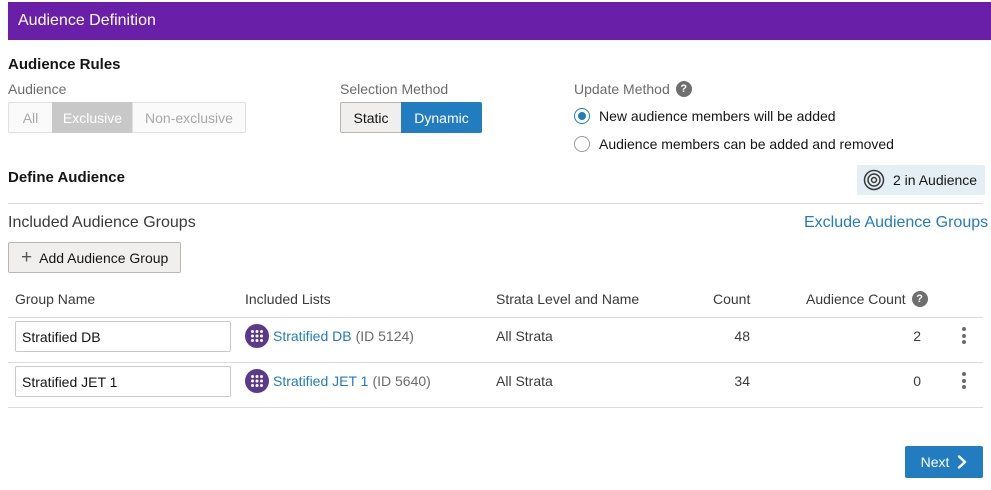 This screenshot has height=490, width=991. I want to click on page-header: Audience Definition, so click(499, 21).